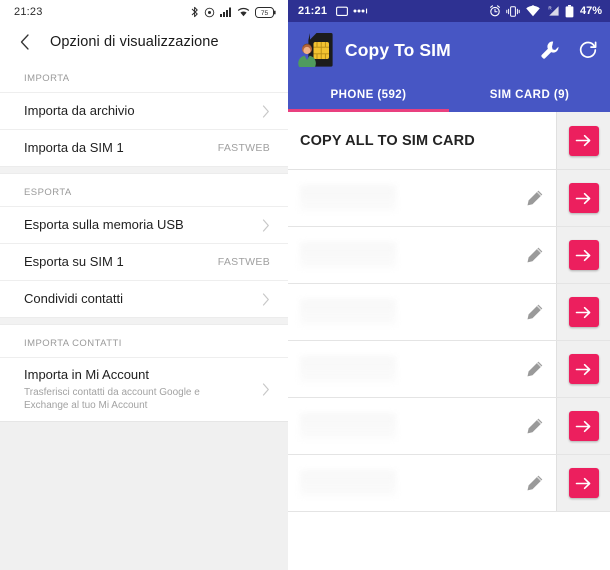 This screenshot has height=570, width=610. What do you see at coordinates (79, 111) in the screenshot?
I see `row-title: Importa da archivio` at bounding box center [79, 111].